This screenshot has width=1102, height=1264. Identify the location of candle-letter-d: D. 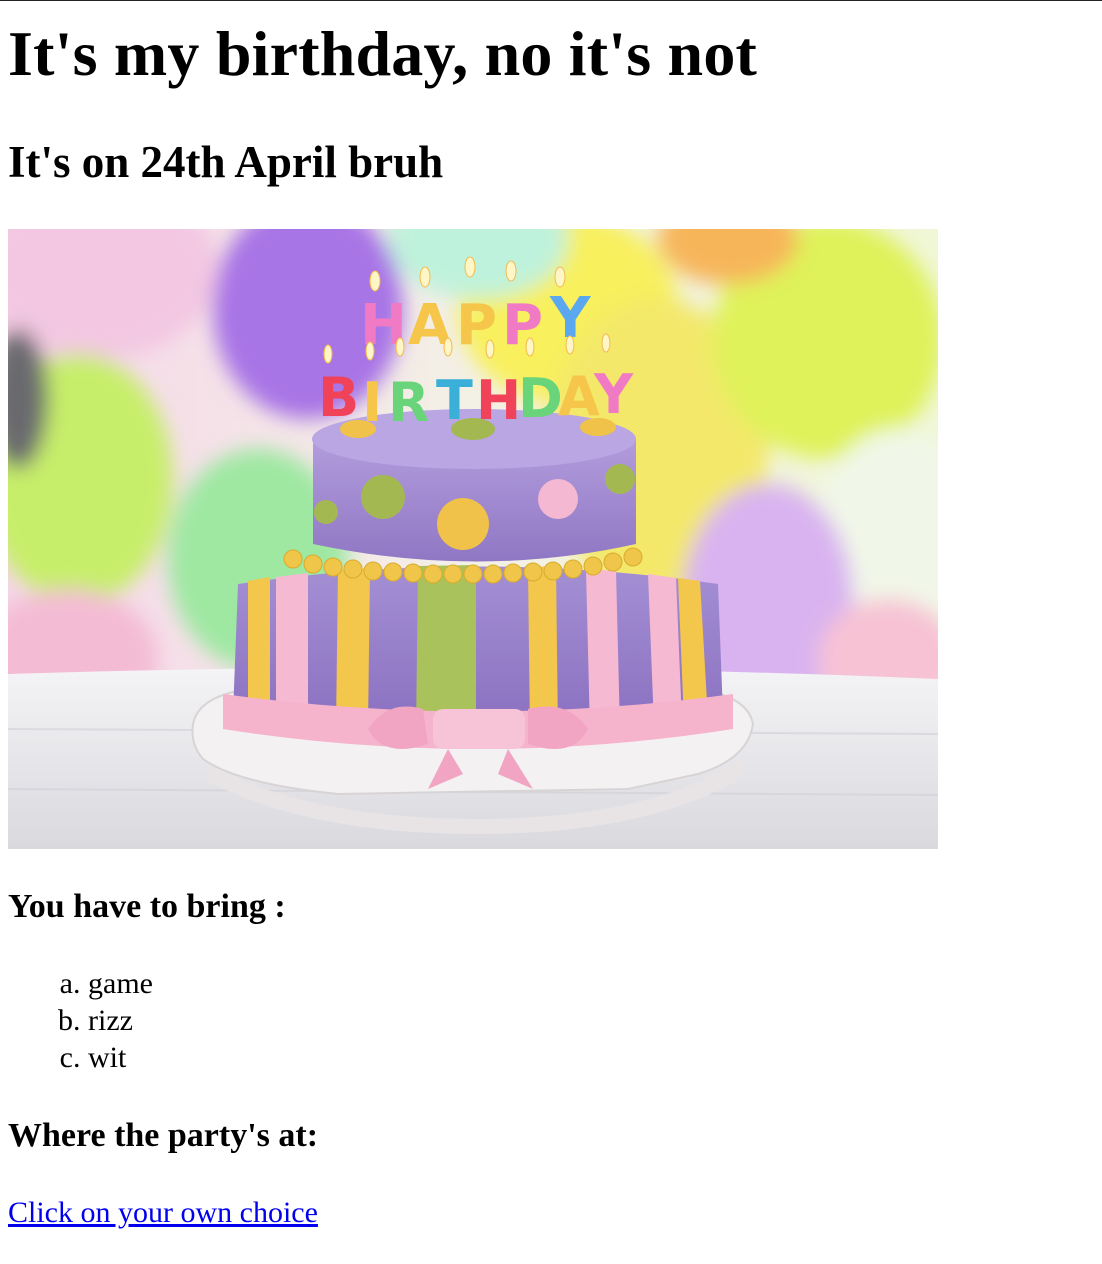
(540, 398).